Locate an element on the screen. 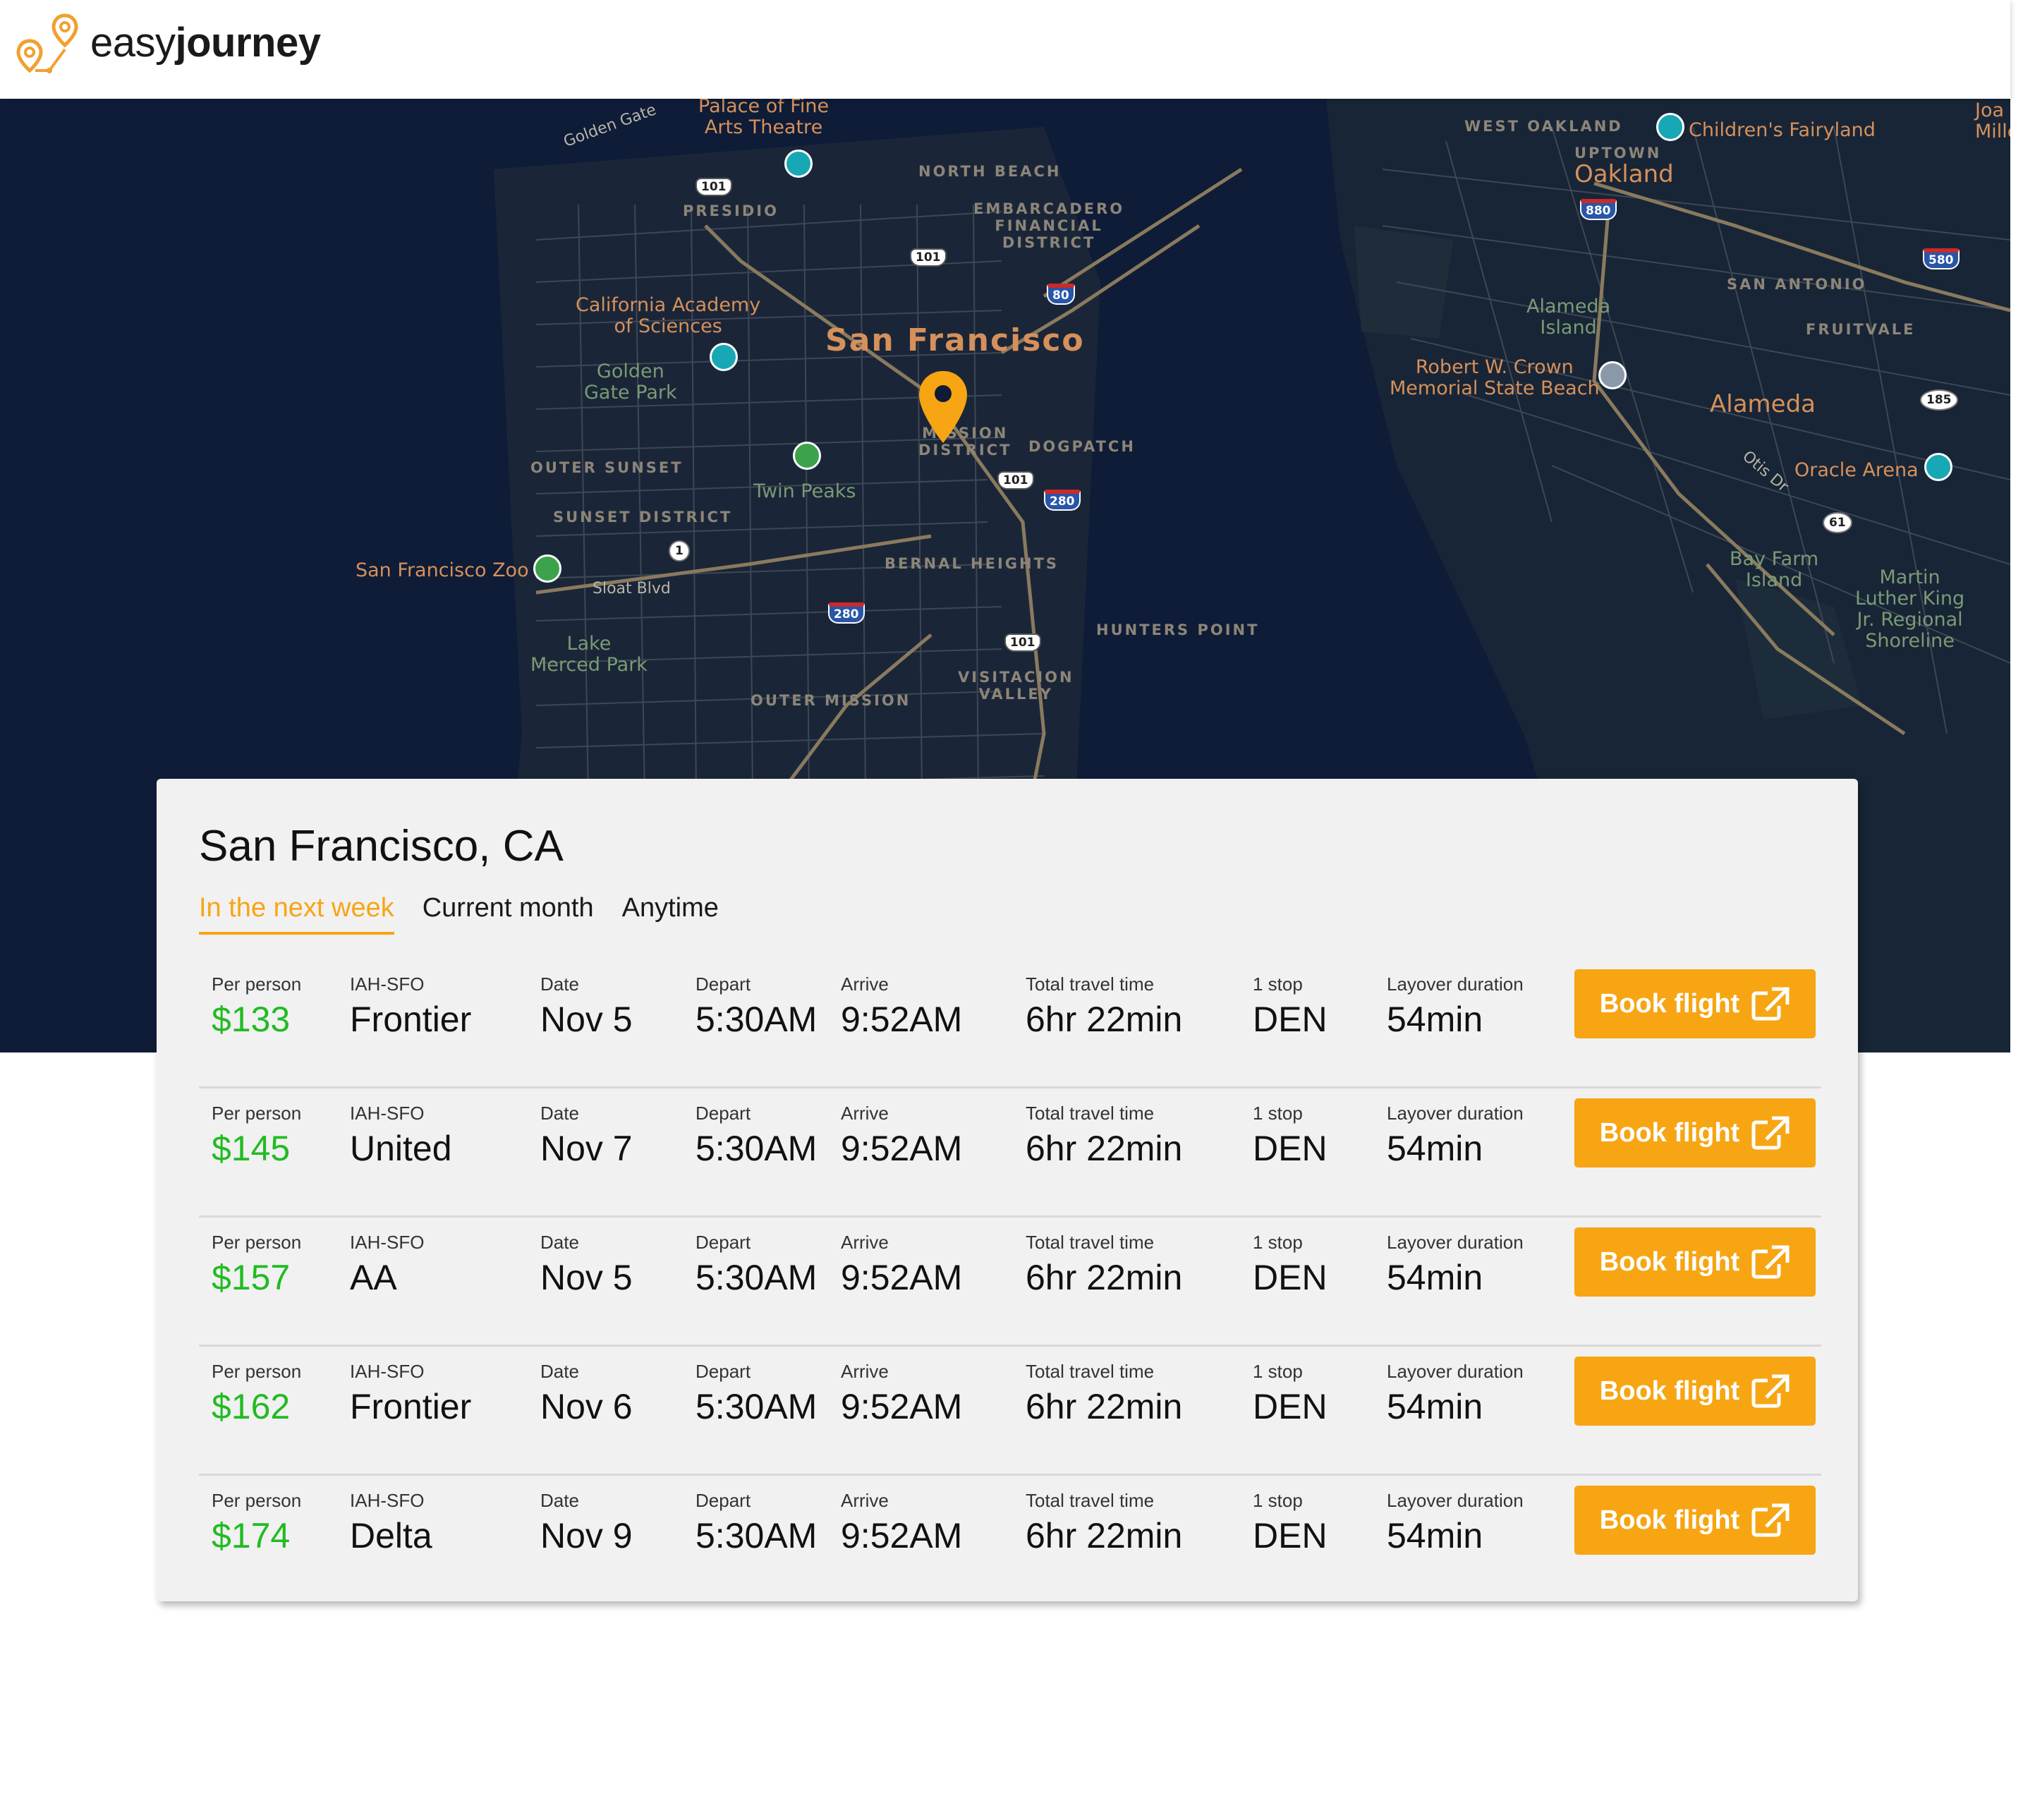 The height and width of the screenshot is (1820, 2023). total-time-cell: Total travel time 6hr 22min is located at coordinates (1104, 1007).